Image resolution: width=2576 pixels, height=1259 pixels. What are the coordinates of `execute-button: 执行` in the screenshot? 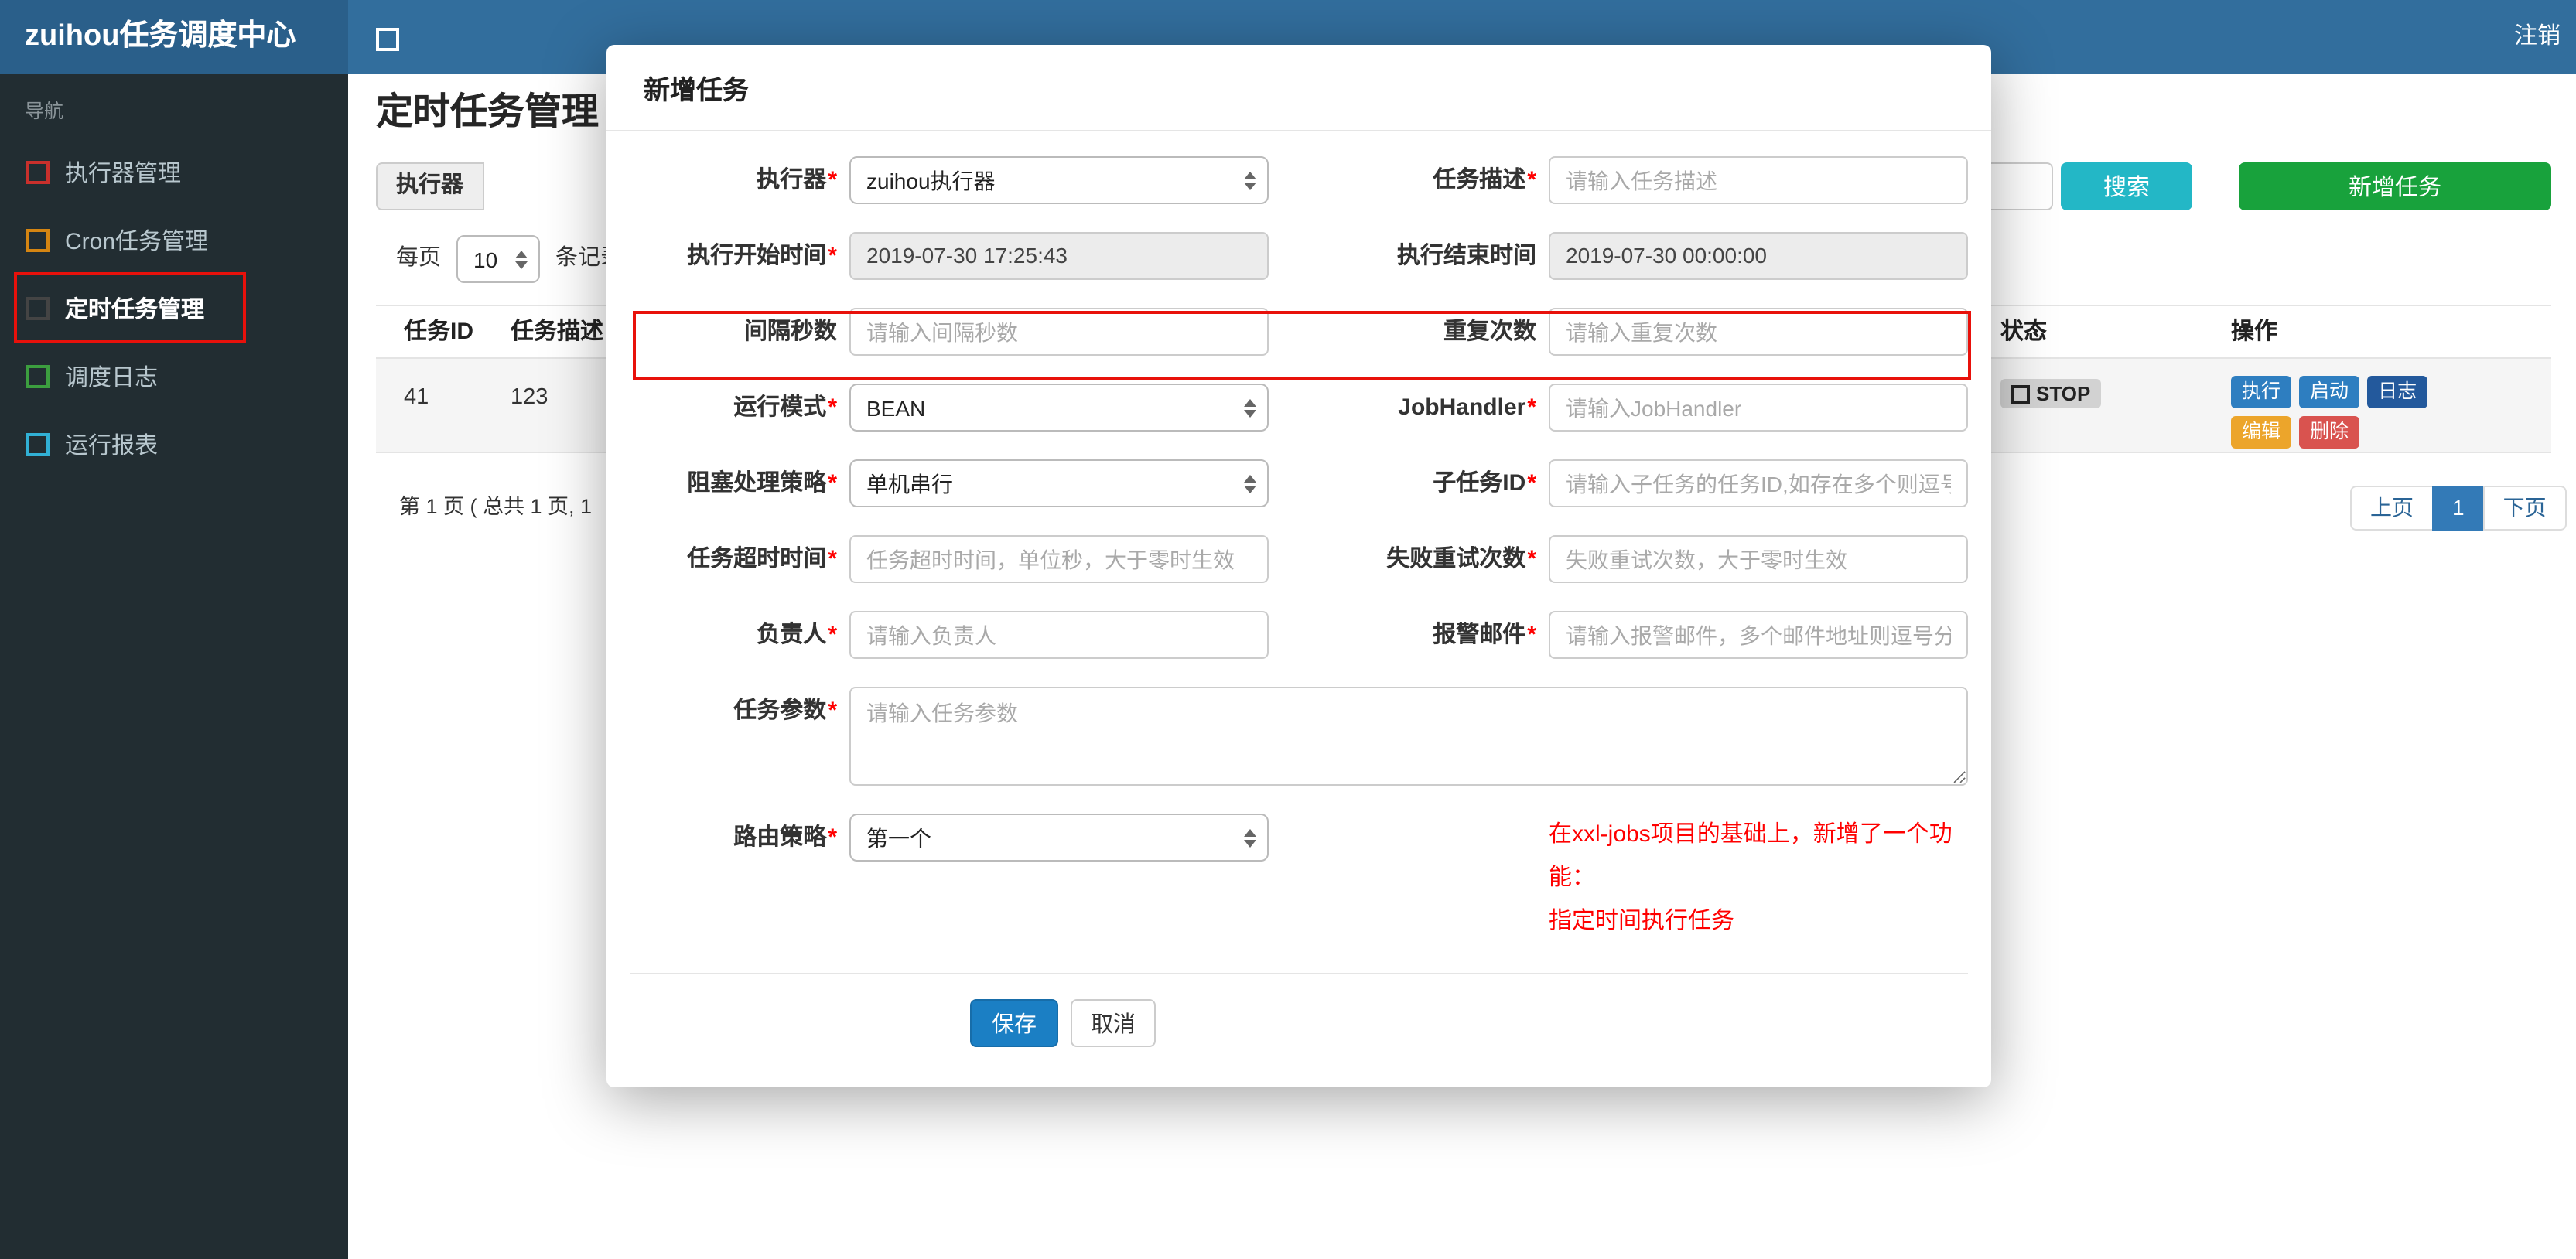 It's located at (2261, 392).